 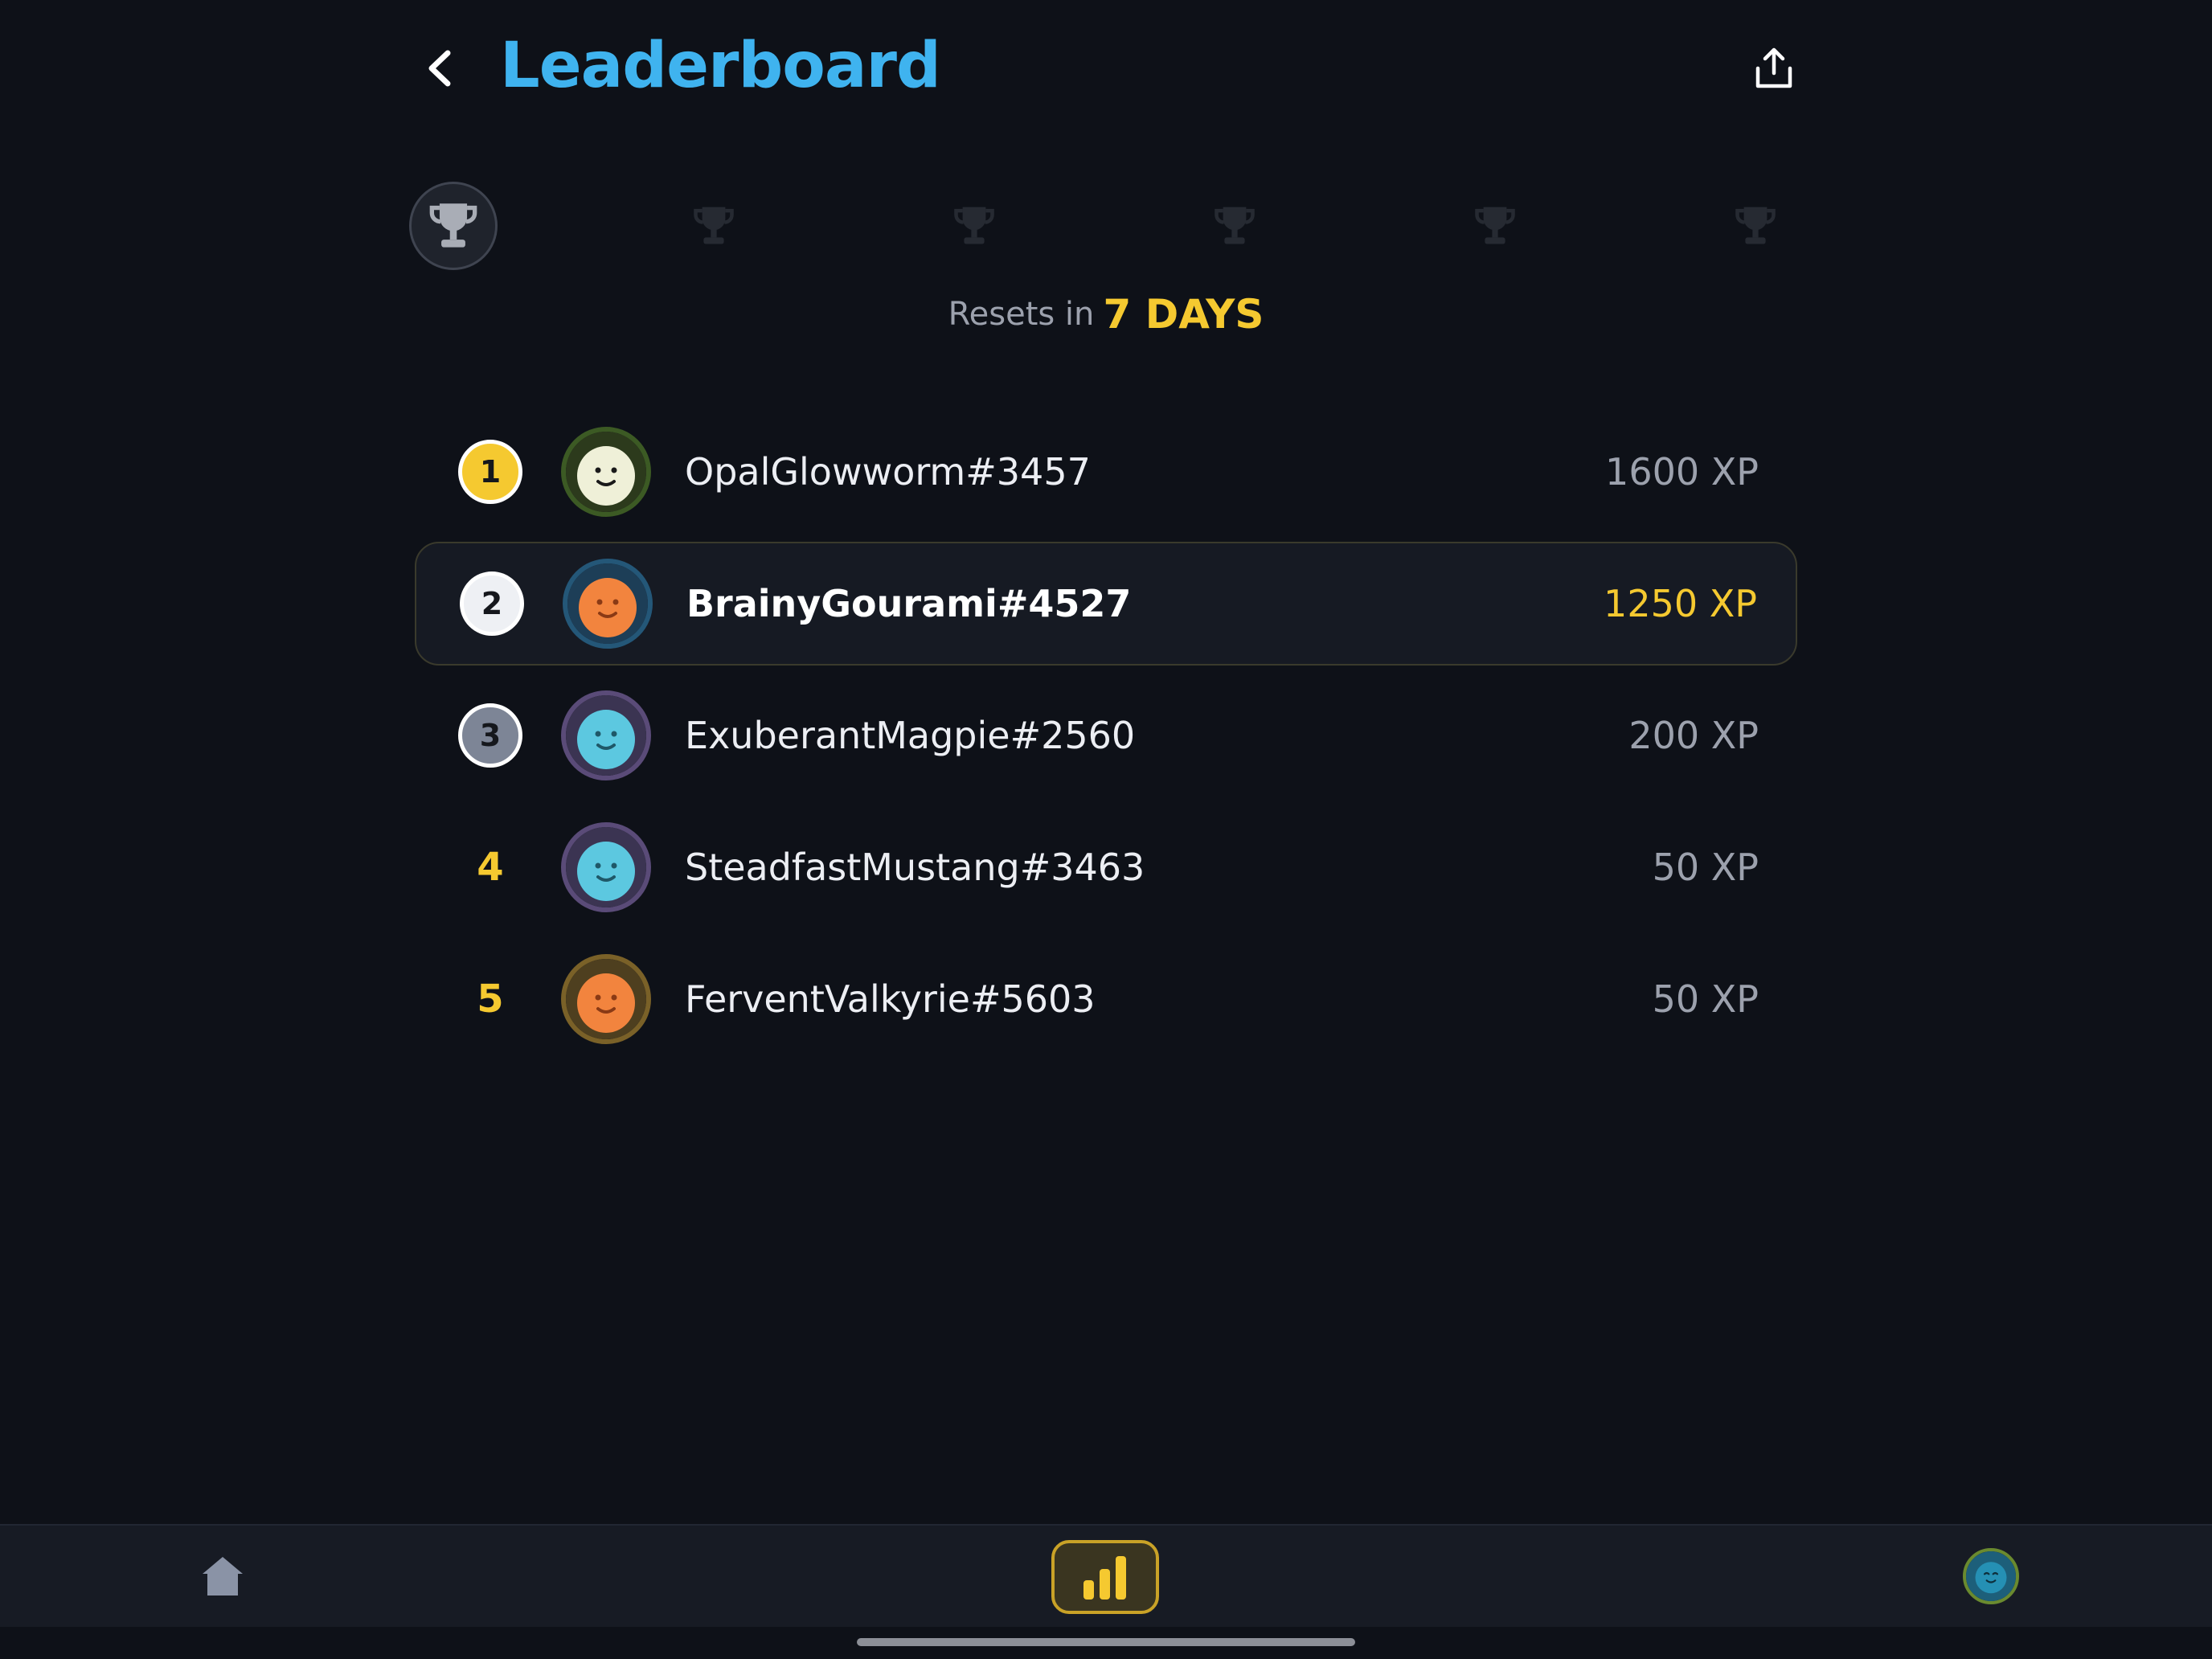 I want to click on ranking-row: 5 FerventValkyrie#5603 50 XP, so click(x=1106, y=999).